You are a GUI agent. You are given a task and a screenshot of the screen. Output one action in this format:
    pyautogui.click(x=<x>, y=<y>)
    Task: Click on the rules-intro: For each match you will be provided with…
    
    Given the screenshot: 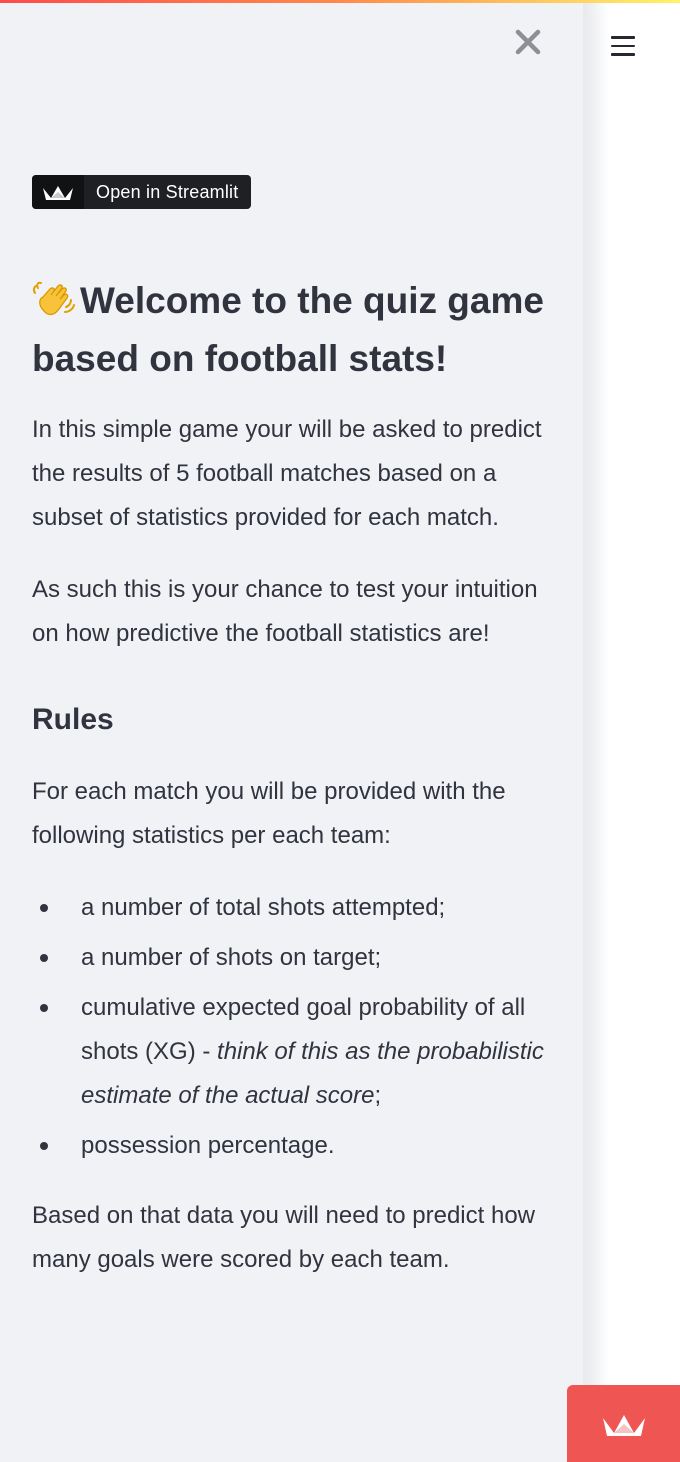 What is the action you would take?
    pyautogui.click(x=269, y=813)
    